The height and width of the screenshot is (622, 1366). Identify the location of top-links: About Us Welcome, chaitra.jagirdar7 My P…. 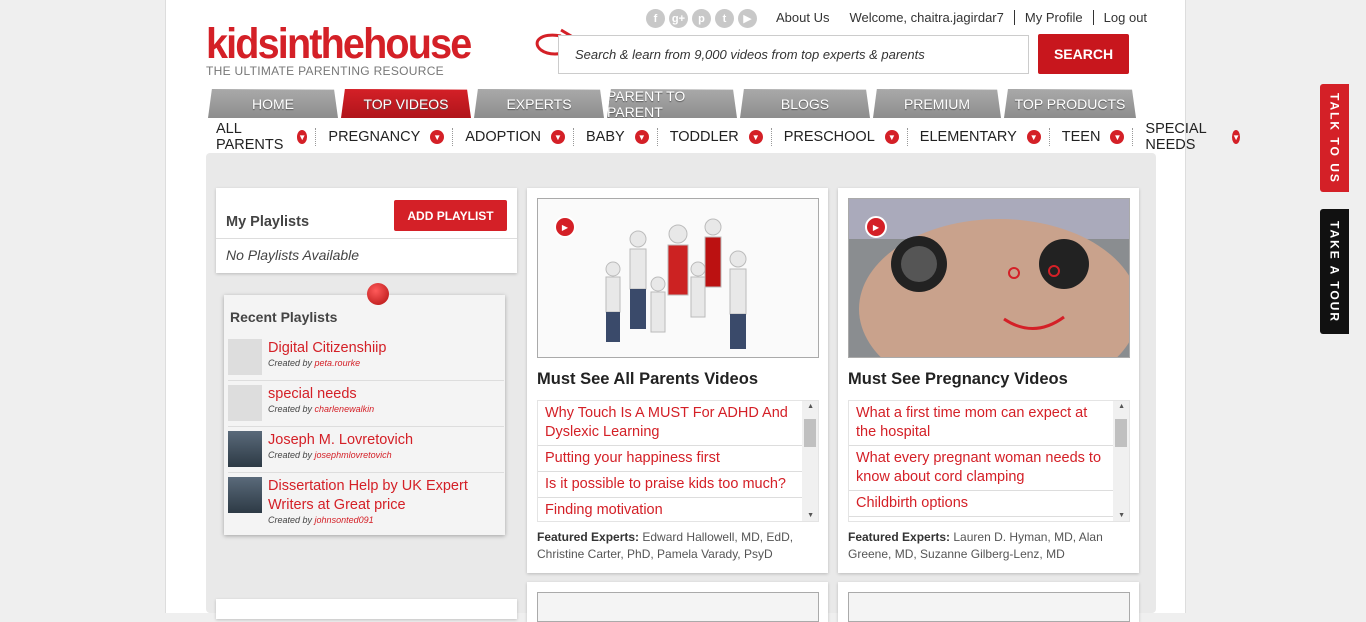
(961, 17).